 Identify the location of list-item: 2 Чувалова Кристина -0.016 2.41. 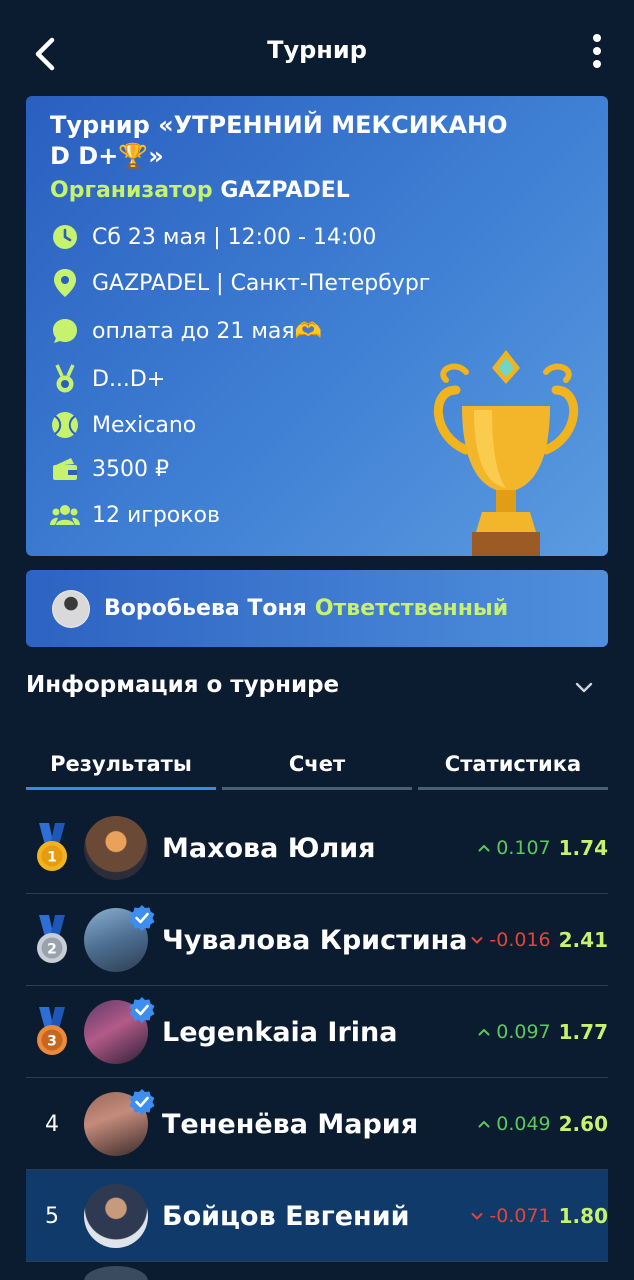
(317, 940).